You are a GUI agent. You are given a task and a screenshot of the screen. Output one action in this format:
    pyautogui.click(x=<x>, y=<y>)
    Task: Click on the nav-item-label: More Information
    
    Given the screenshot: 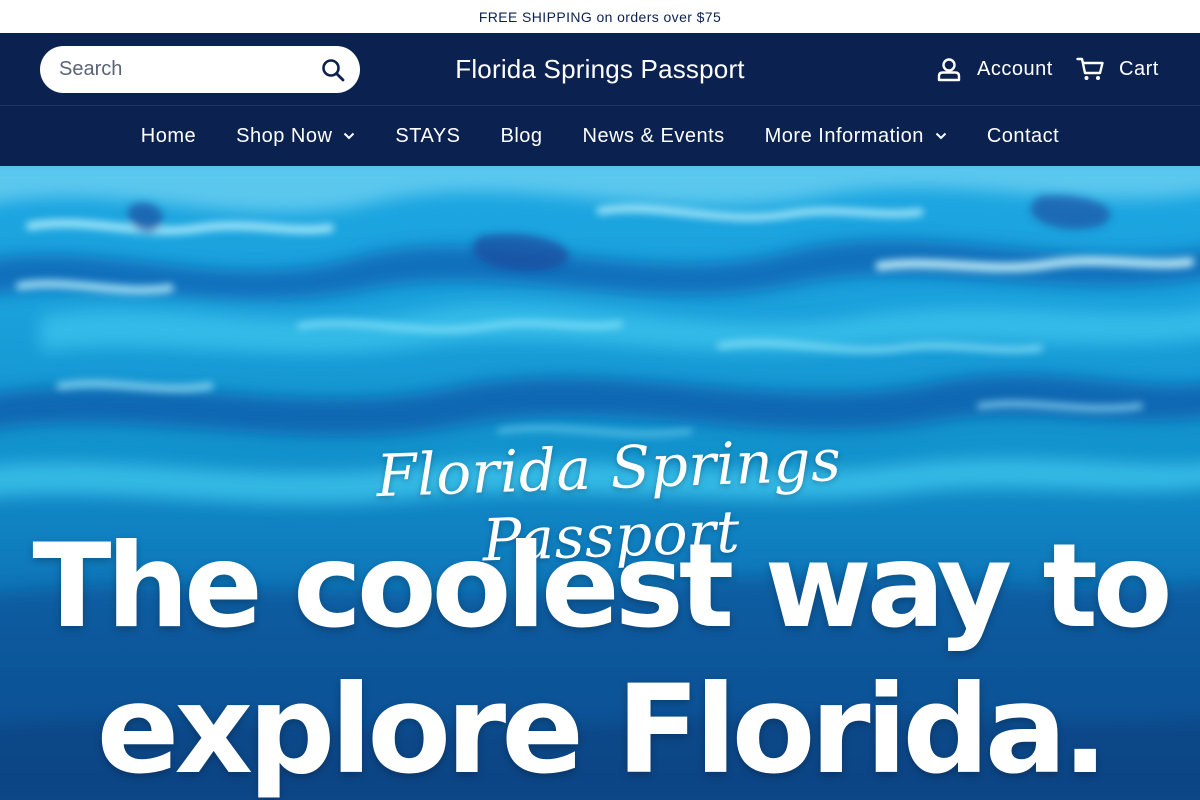 What is the action you would take?
    pyautogui.click(x=844, y=135)
    